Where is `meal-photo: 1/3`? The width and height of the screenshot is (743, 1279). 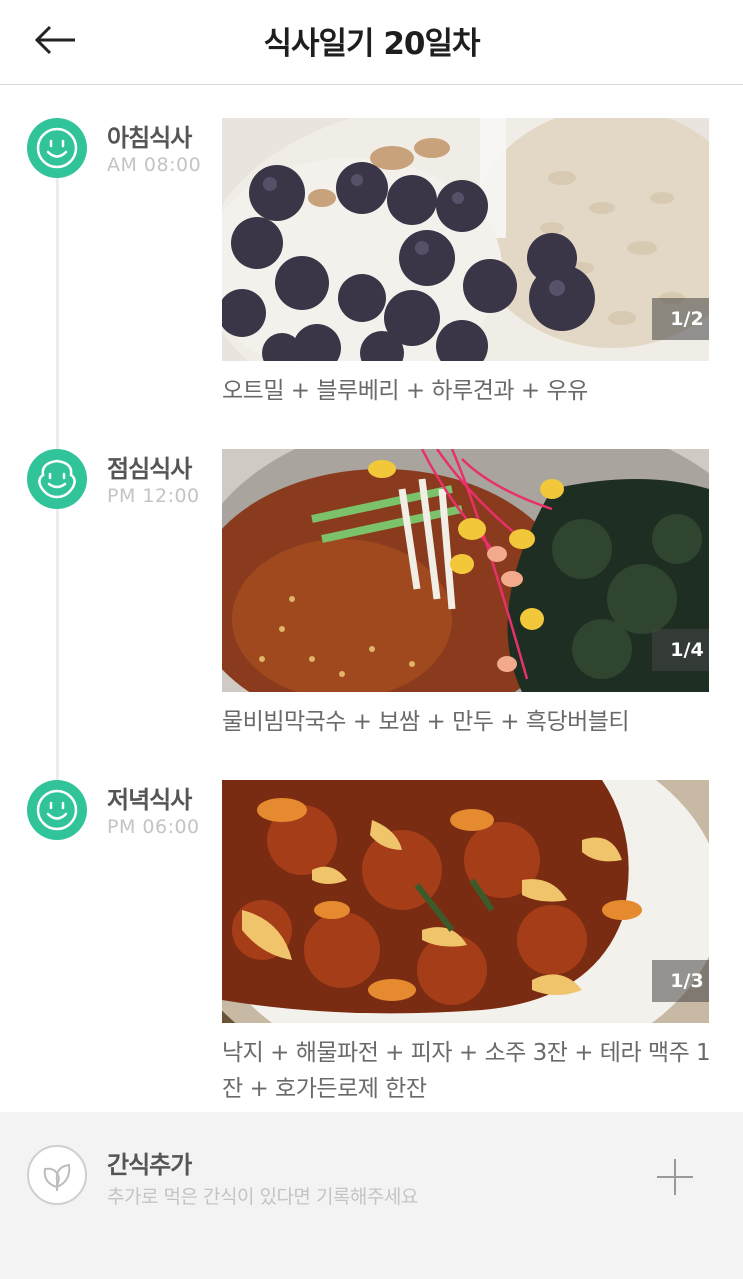
meal-photo: 1/3 is located at coordinates (465, 901).